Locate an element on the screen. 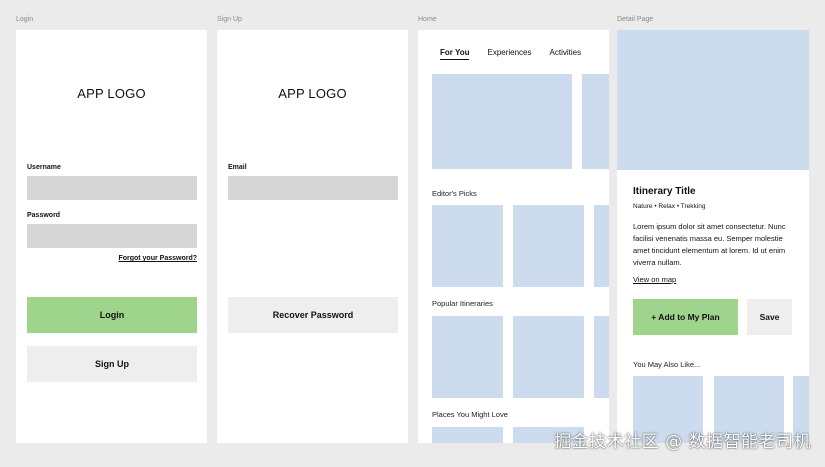  place-card is located at coordinates (467, 435).